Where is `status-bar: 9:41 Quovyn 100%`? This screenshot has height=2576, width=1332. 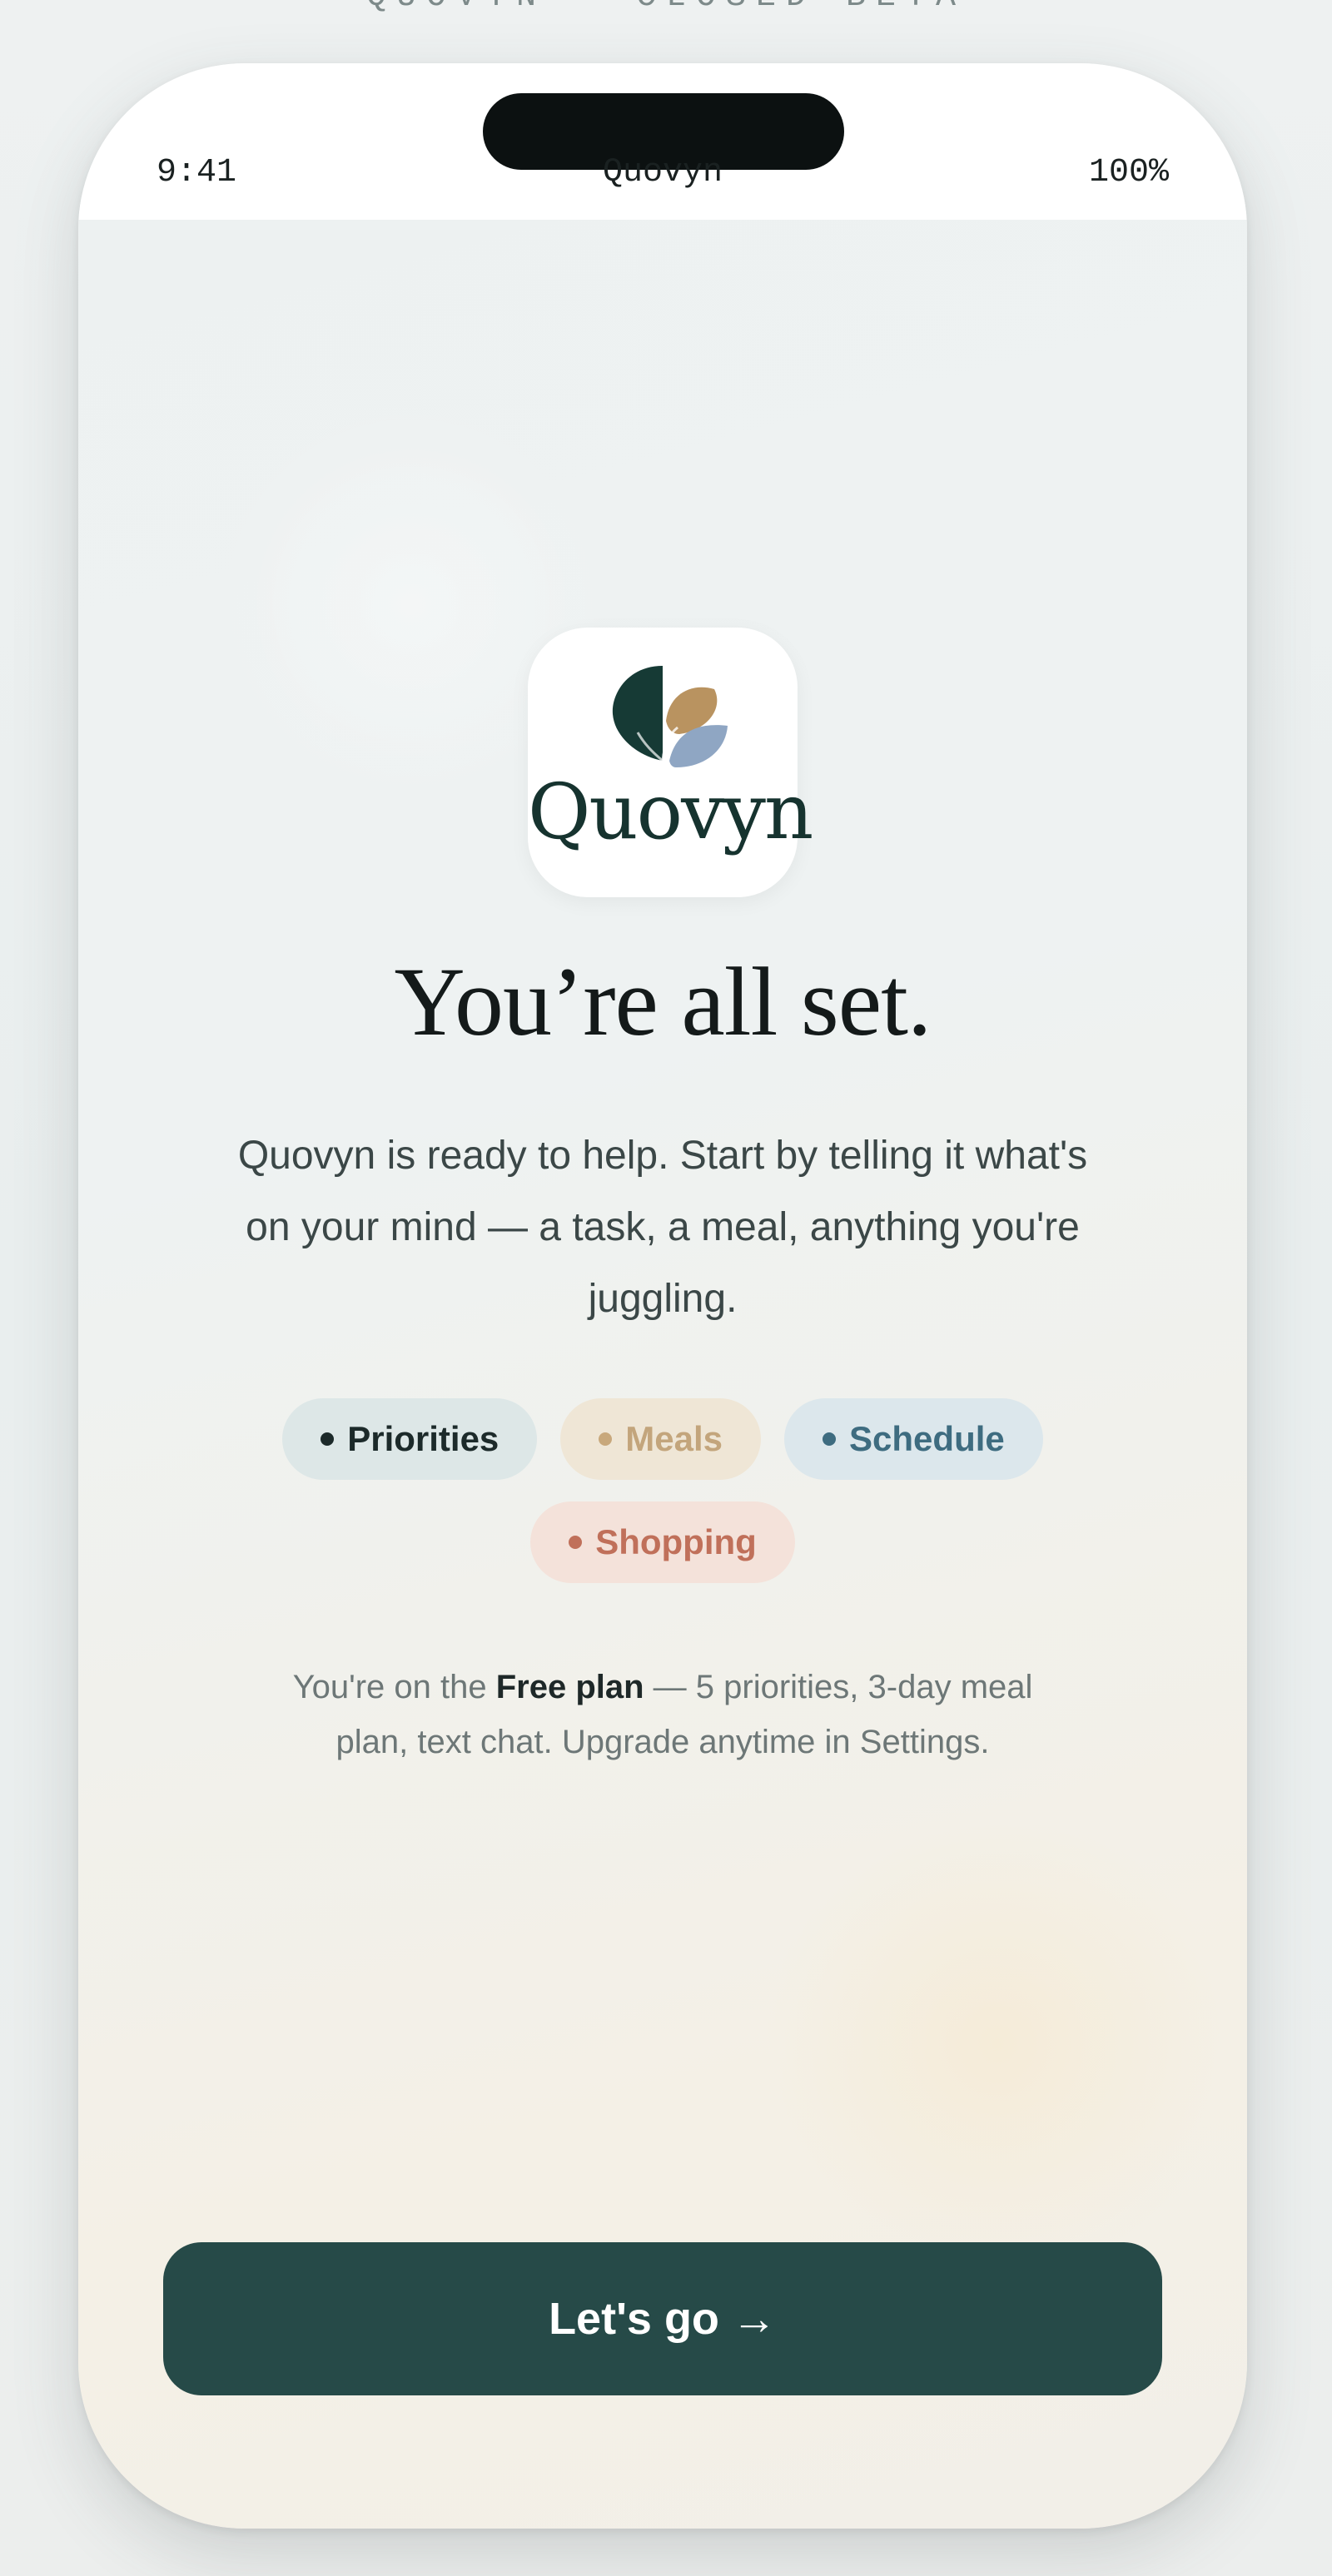
status-bar: 9:41 Quovyn 100% is located at coordinates (662, 141).